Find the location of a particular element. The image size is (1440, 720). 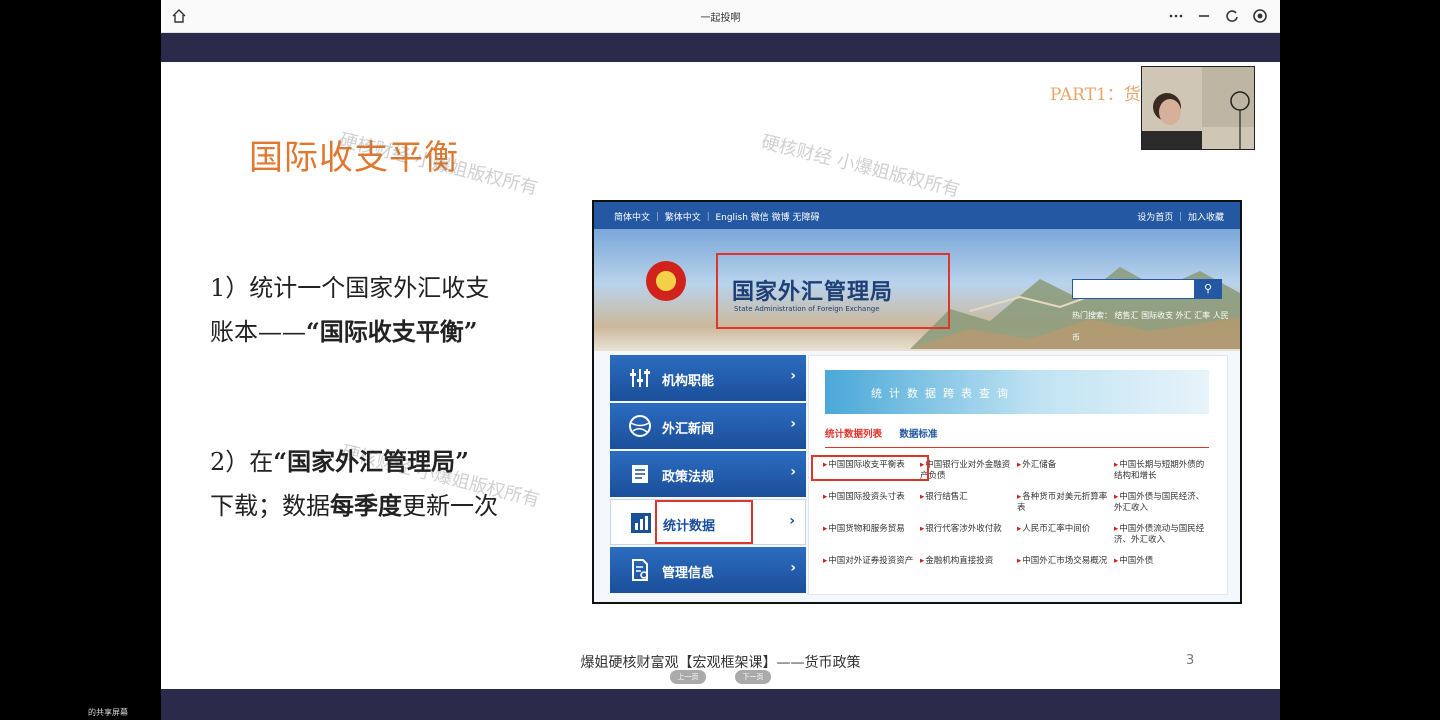

stat-link: 中国长期与短期外债的结构和增长 is located at coordinates (1162, 471).